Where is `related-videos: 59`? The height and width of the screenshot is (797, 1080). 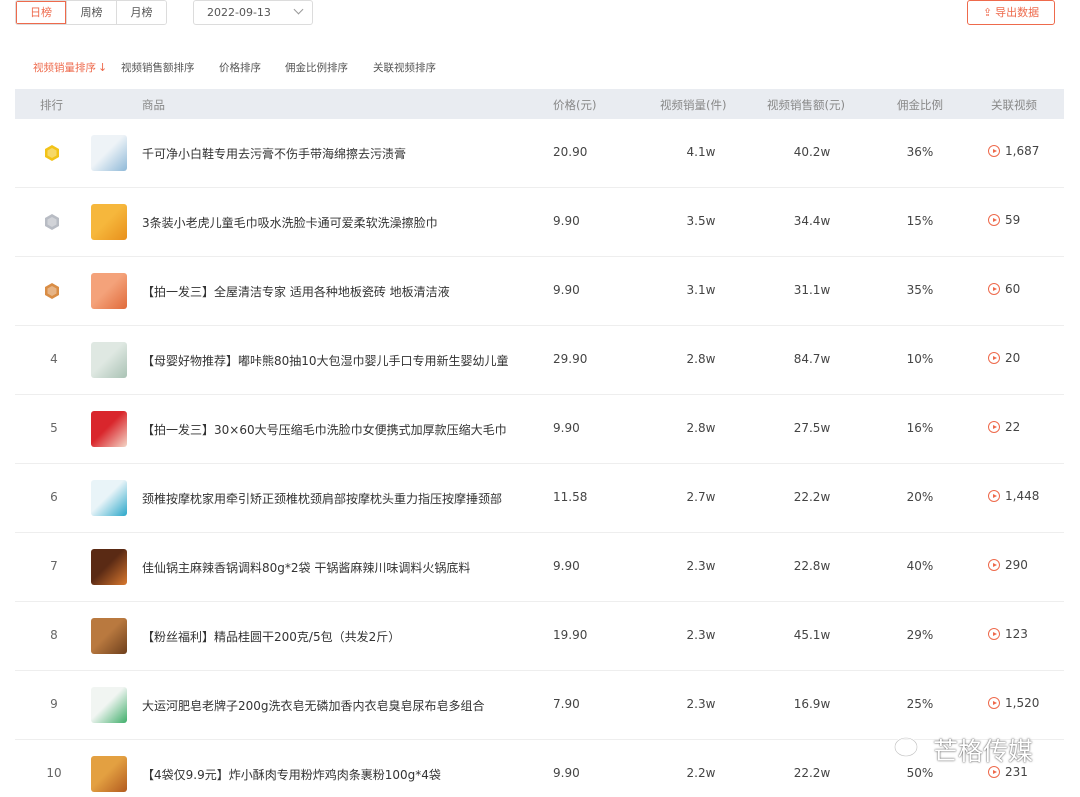 related-videos: 59 is located at coordinates (1004, 220).